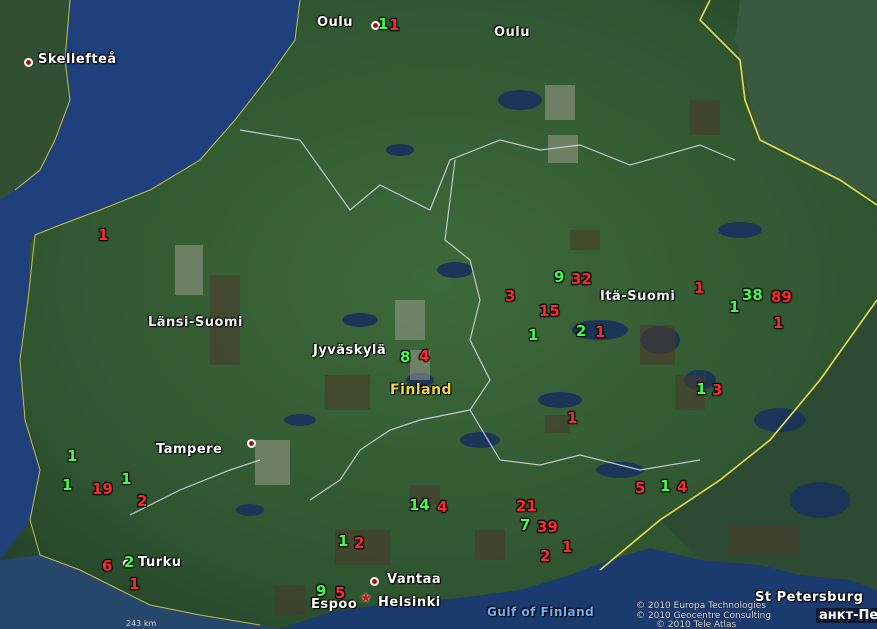  Describe the element at coordinates (525, 525) in the screenshot. I see `count-marker: 7` at that location.